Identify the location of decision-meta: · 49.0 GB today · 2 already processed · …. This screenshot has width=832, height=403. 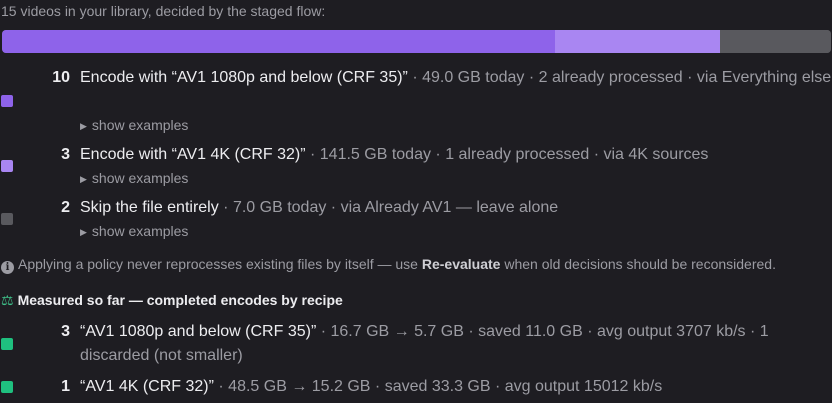
(619, 77).